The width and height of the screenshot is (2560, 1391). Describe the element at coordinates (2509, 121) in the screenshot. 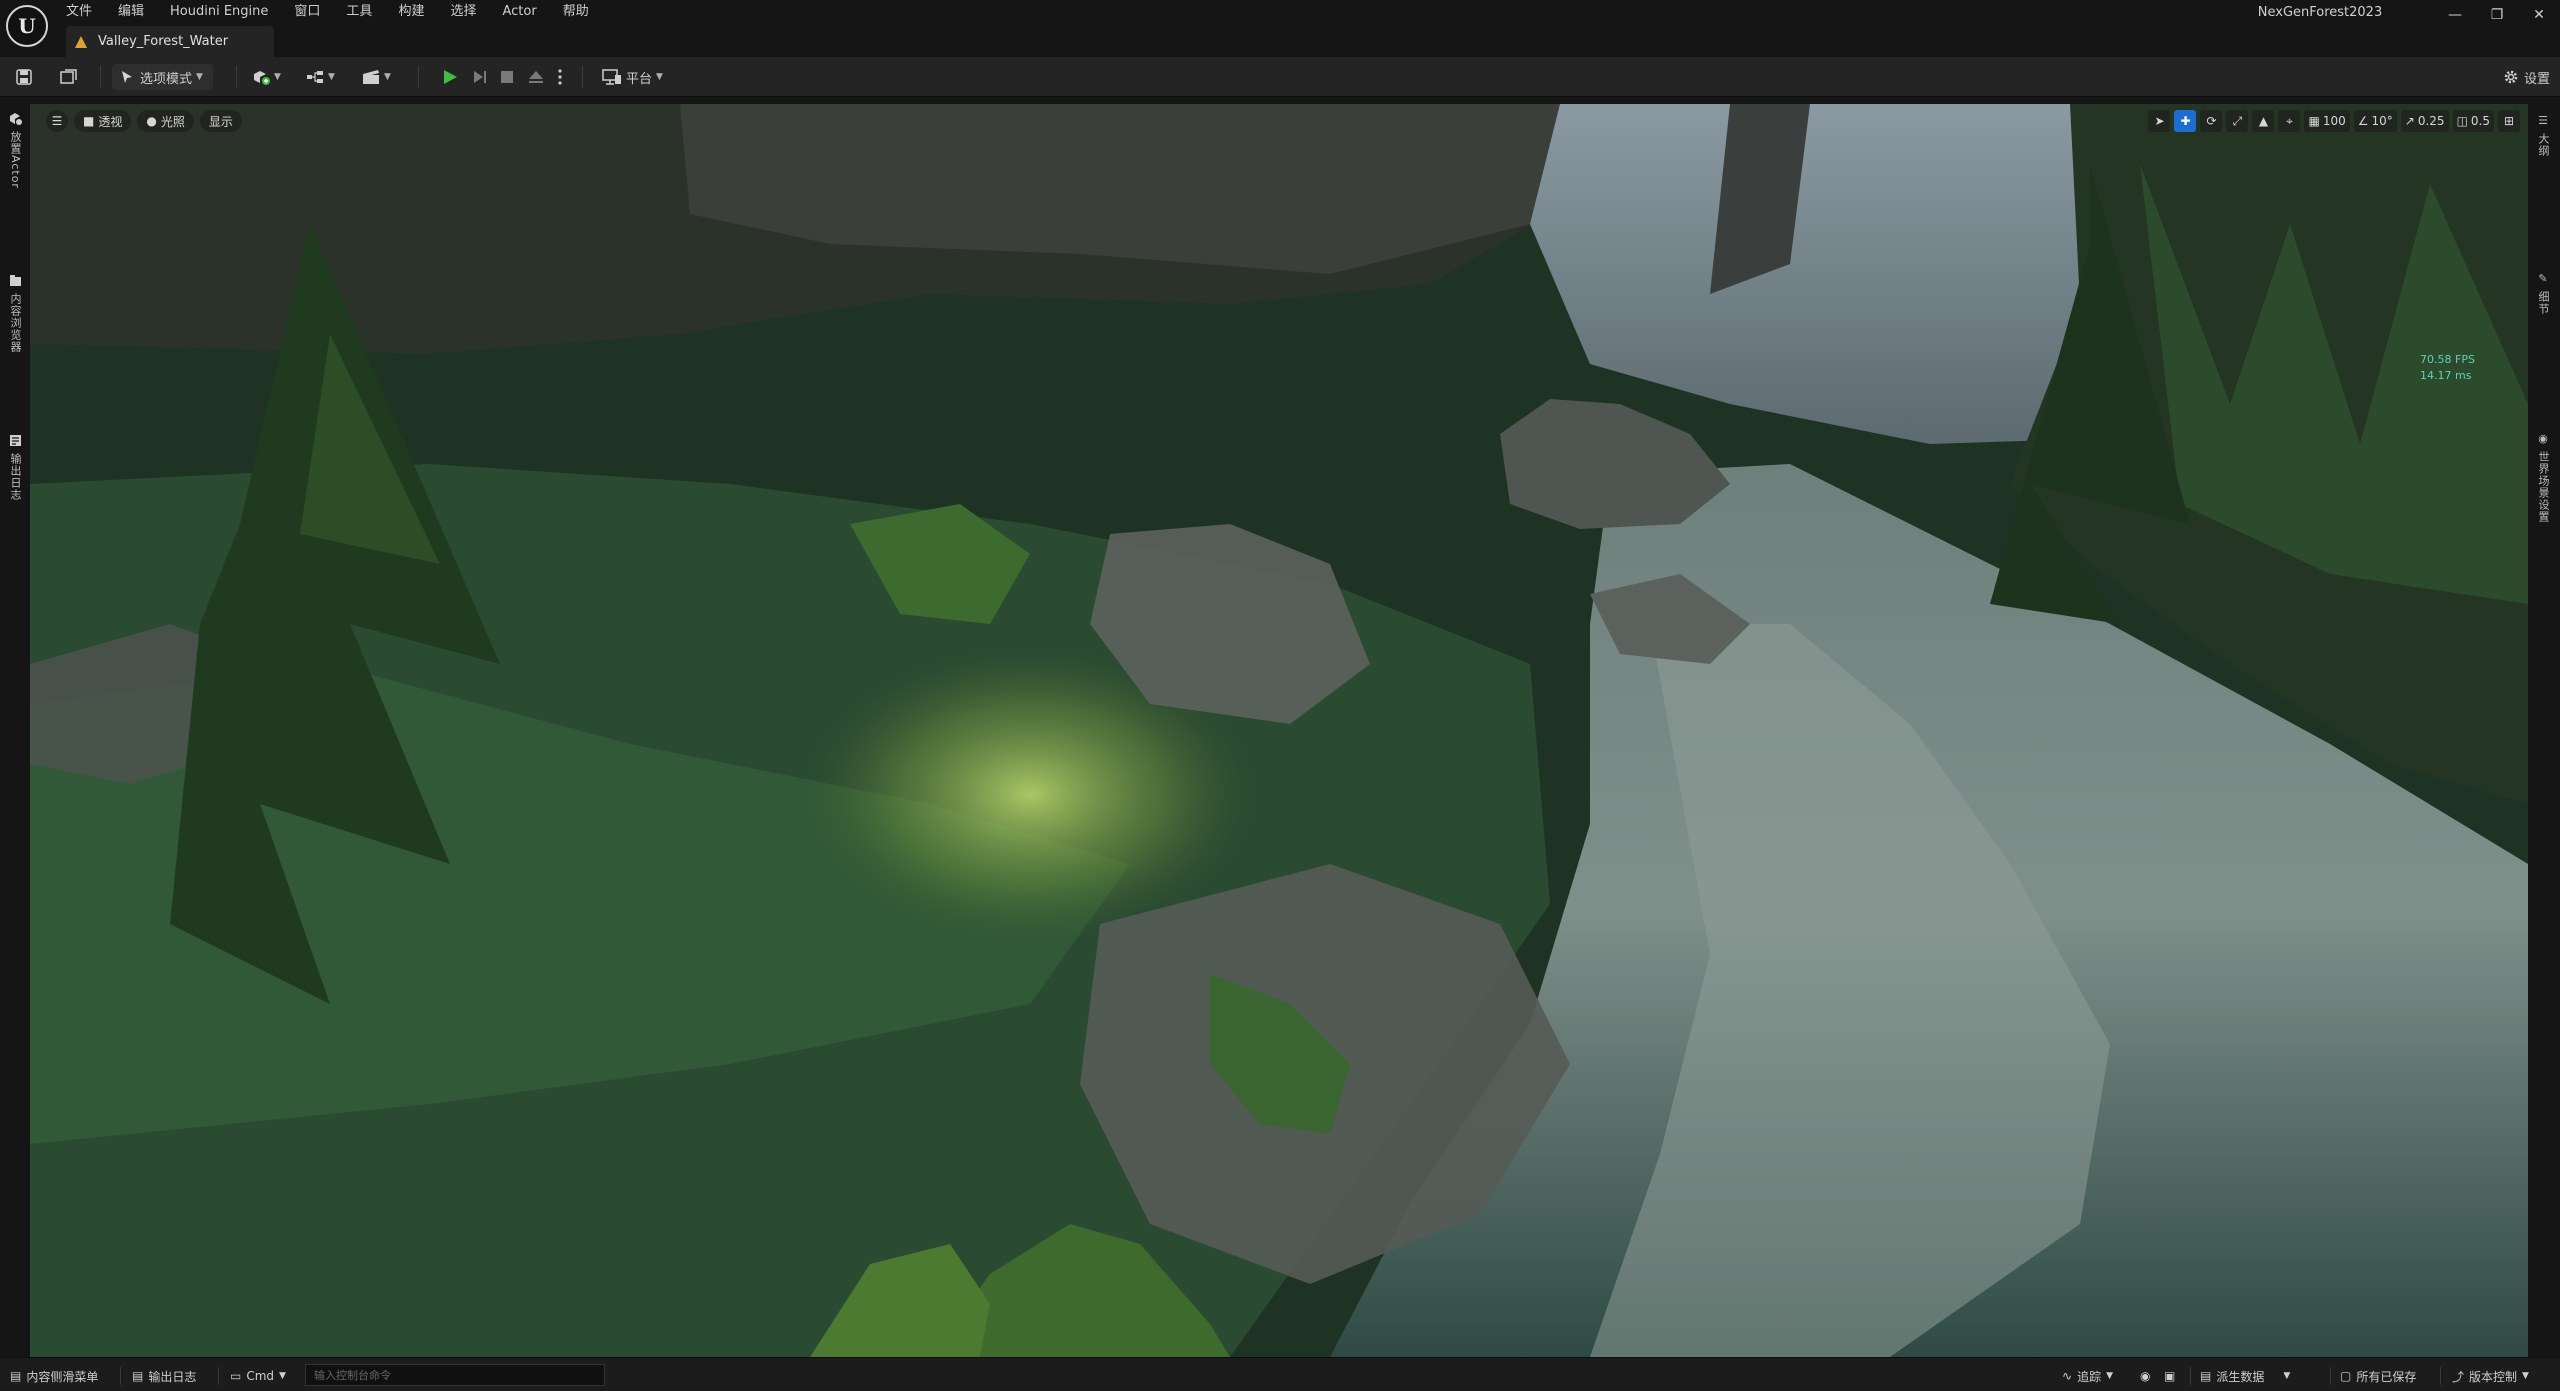

I see `viewport-layout-icon: ⊞` at that location.